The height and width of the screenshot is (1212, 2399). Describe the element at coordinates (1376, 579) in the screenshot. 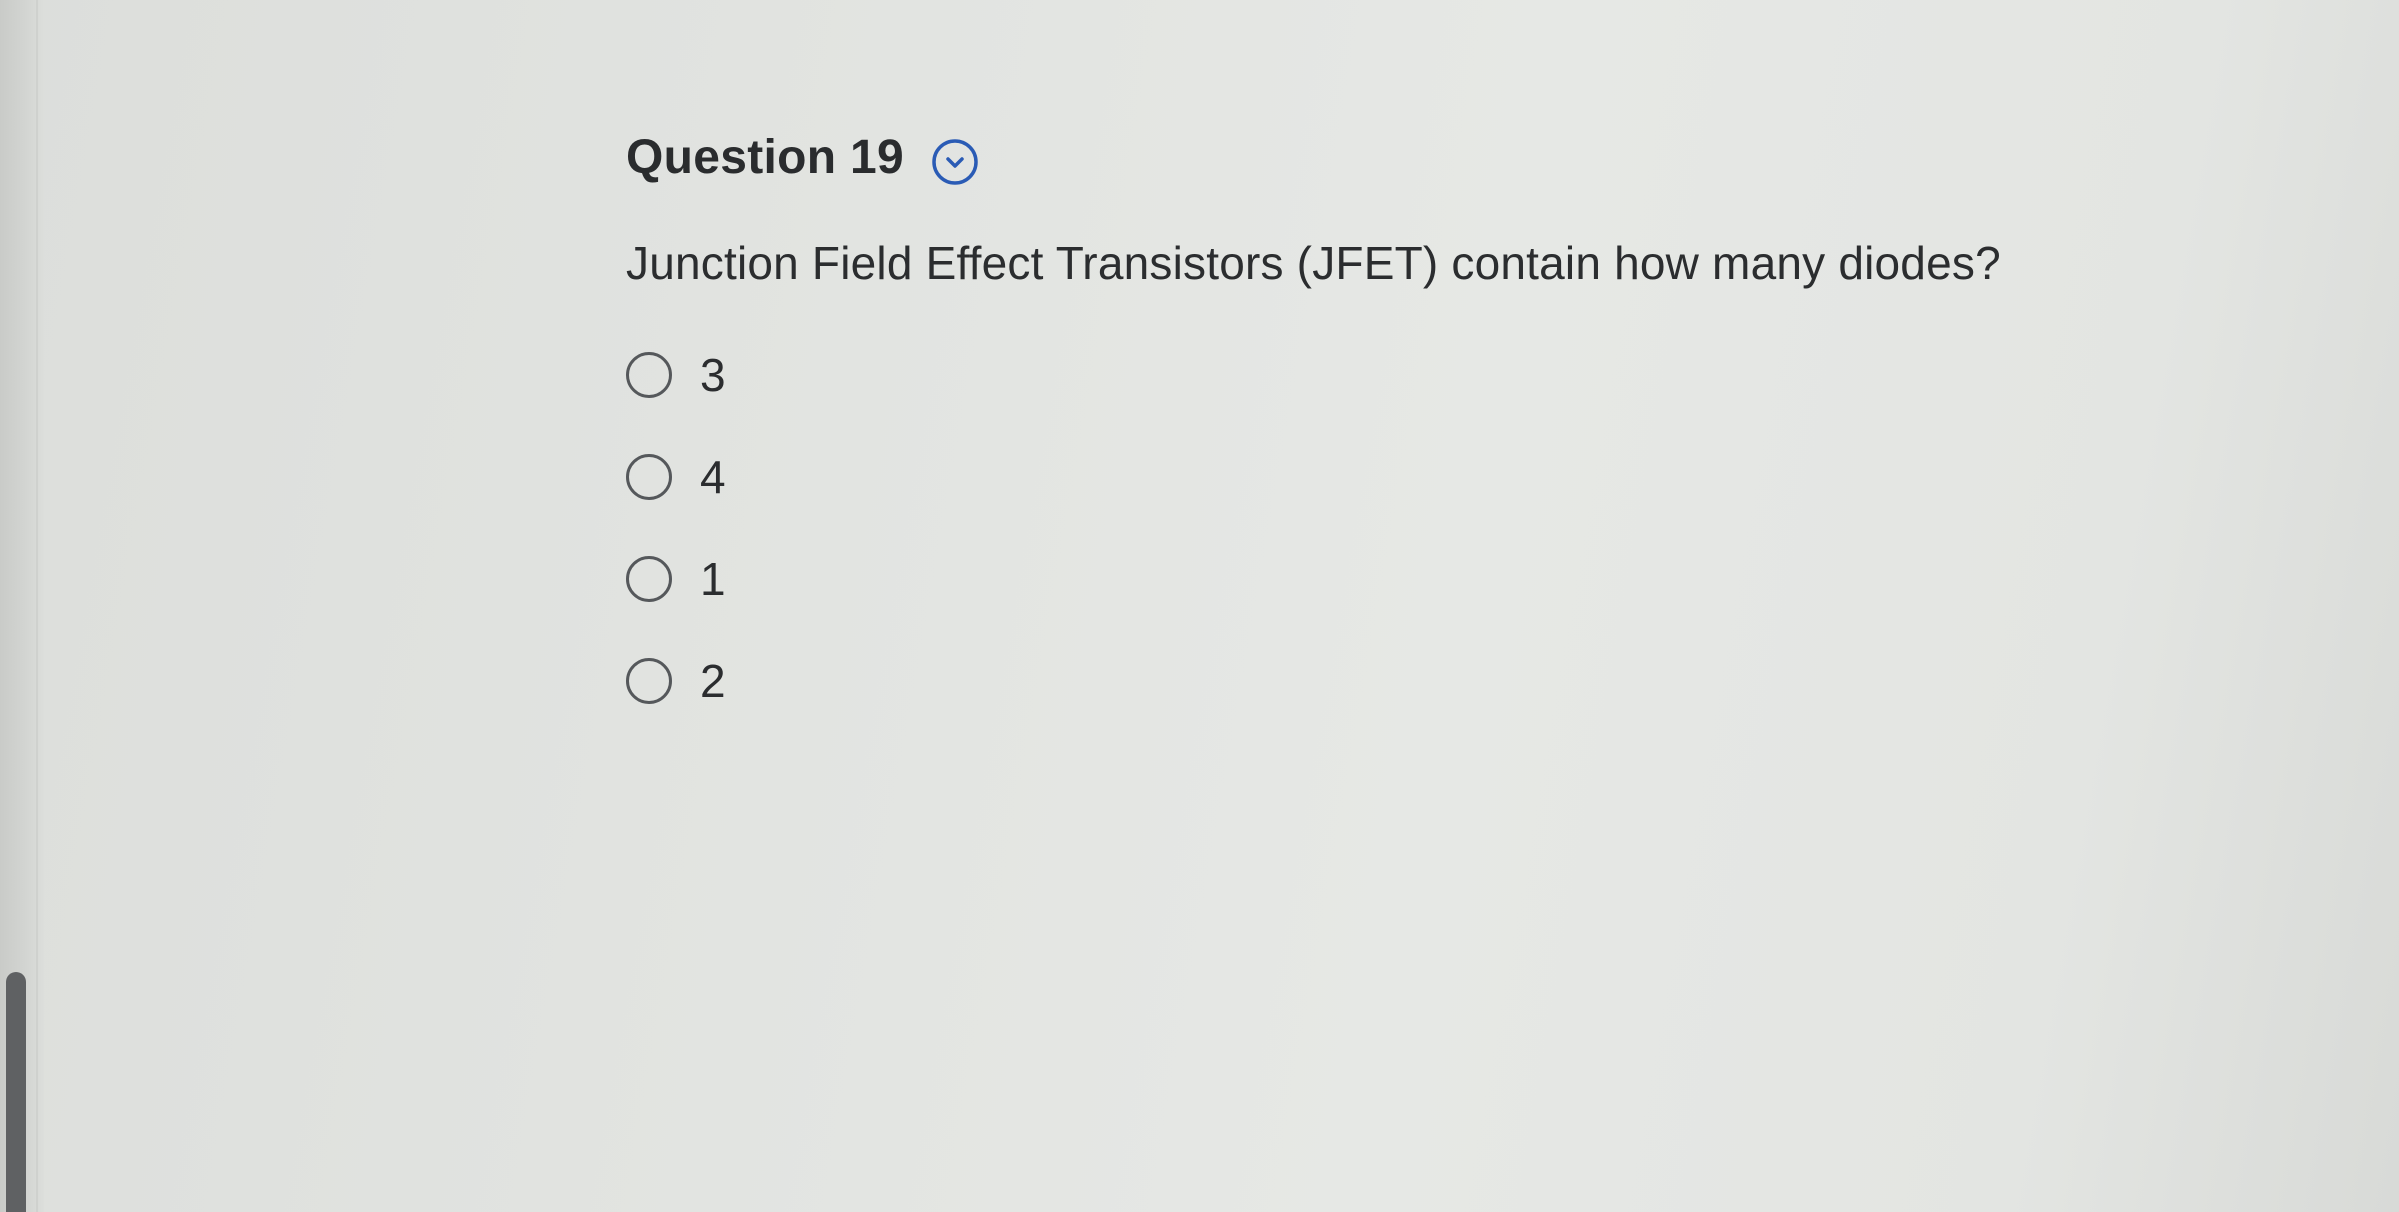

I see `answer-option-3: 1` at that location.